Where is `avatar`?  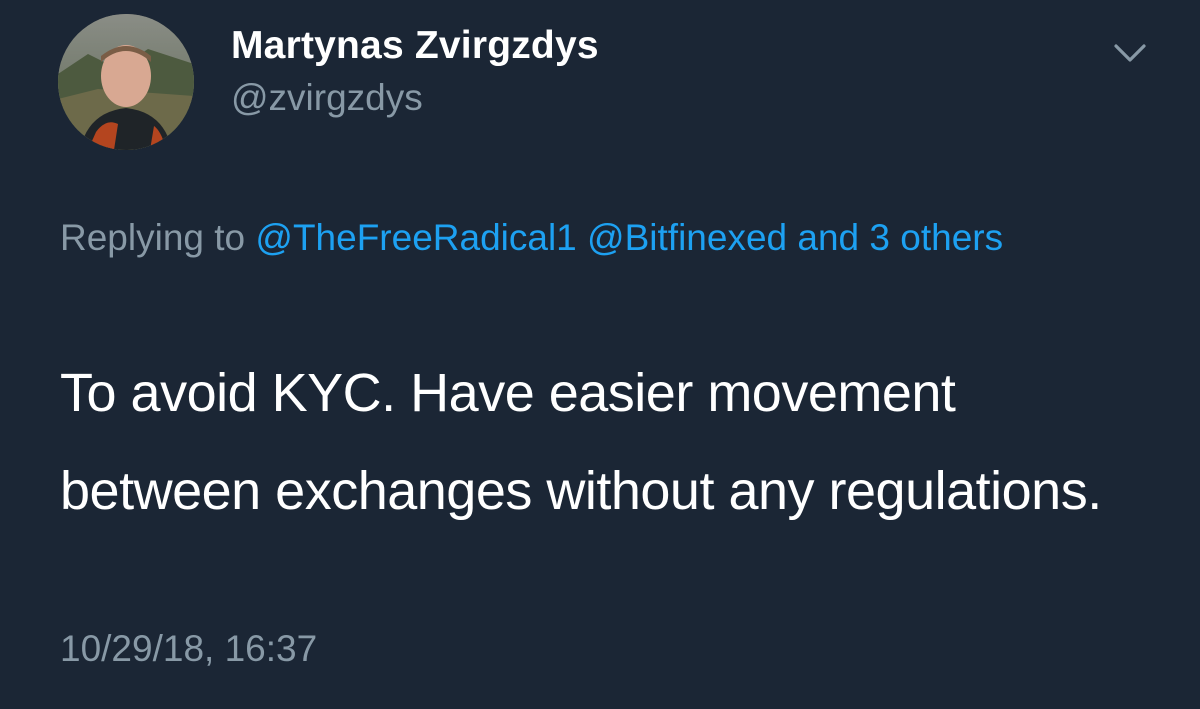
avatar is located at coordinates (126, 82).